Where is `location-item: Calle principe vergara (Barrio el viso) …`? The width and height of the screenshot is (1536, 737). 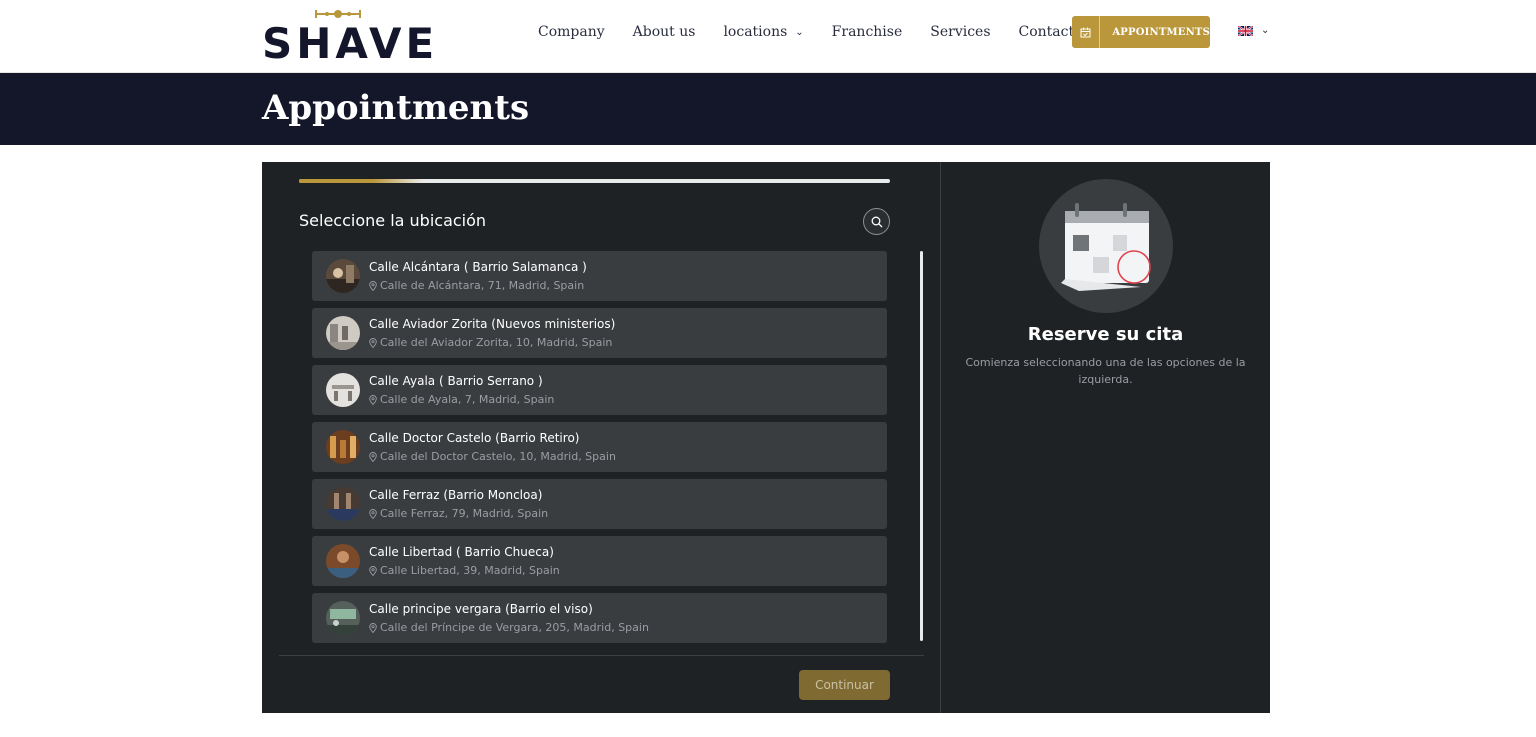 location-item: Calle principe vergara (Barrio el viso) … is located at coordinates (599, 618).